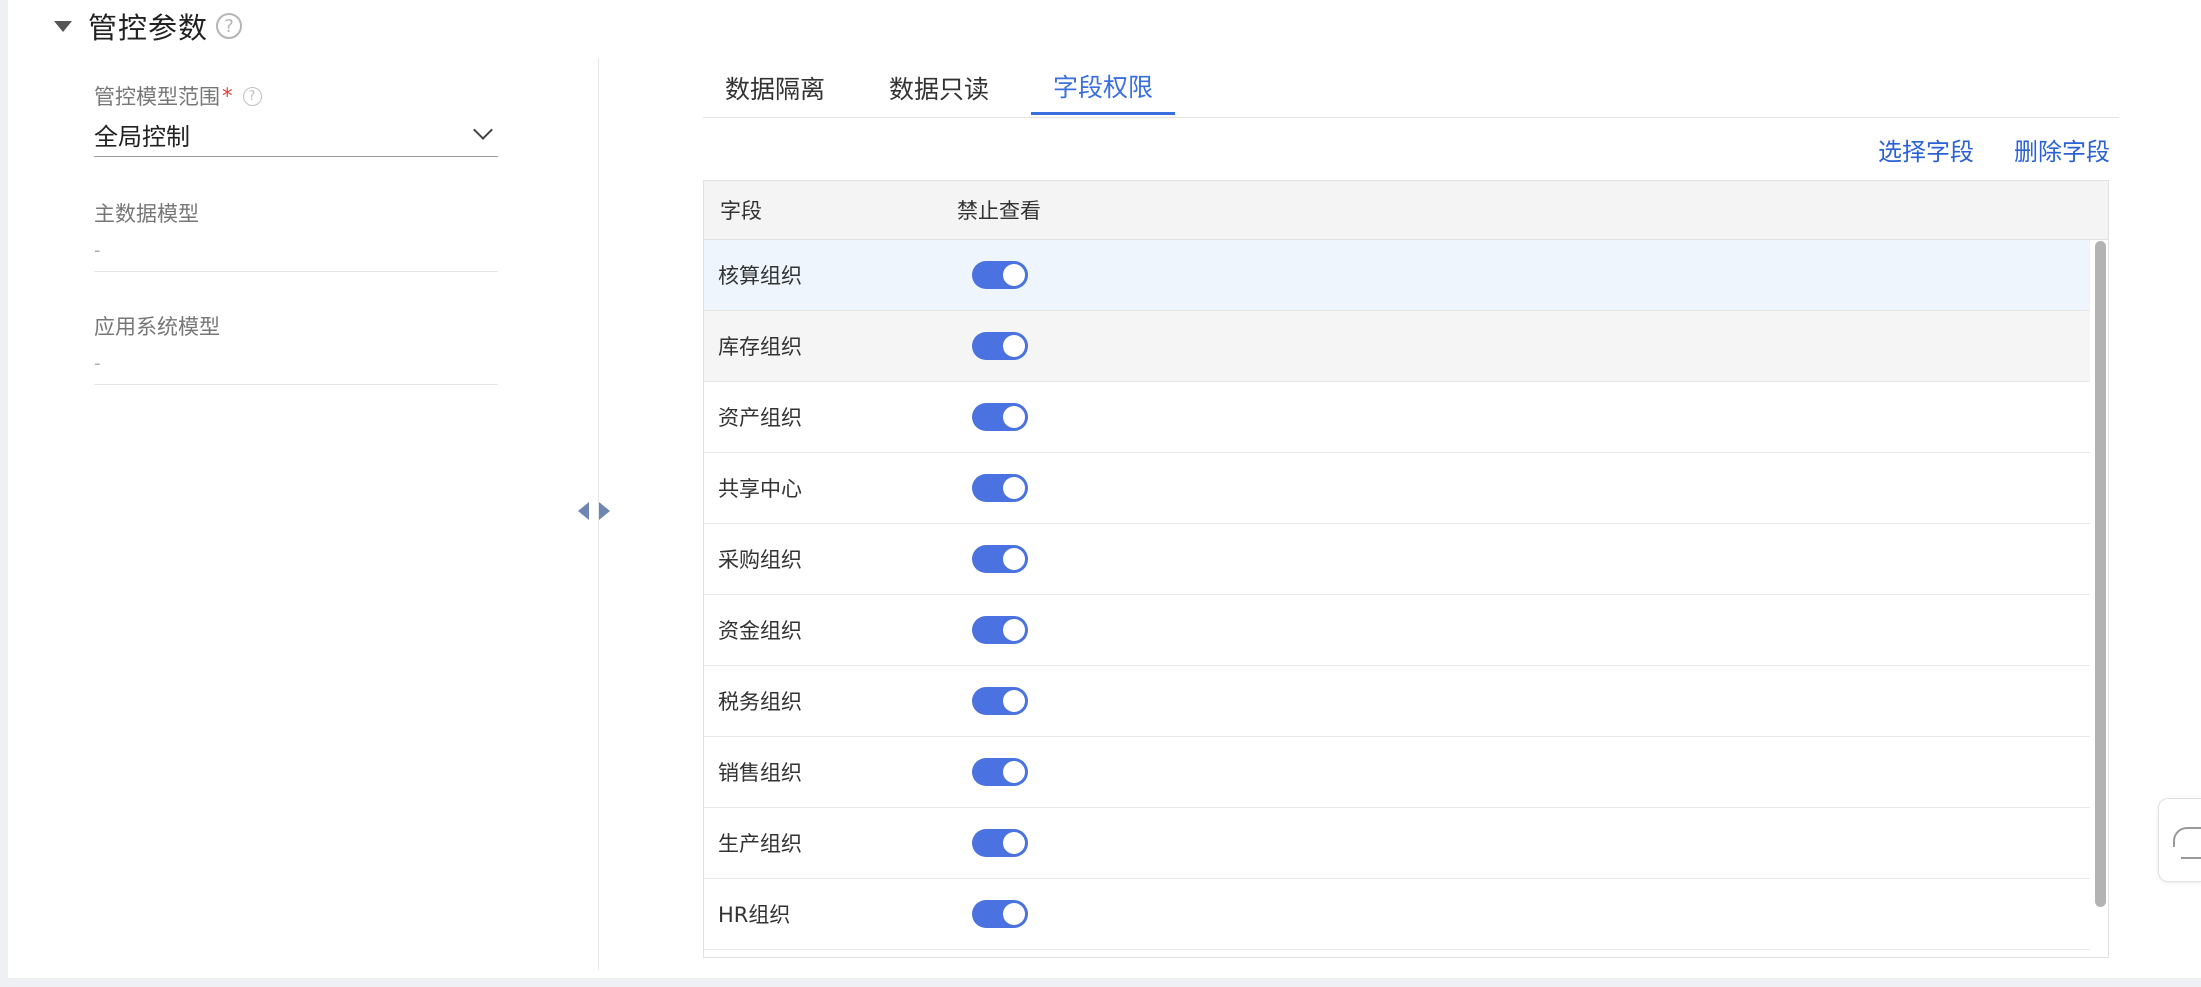 This screenshot has height=987, width=2201. I want to click on app-model-value: -, so click(296, 363).